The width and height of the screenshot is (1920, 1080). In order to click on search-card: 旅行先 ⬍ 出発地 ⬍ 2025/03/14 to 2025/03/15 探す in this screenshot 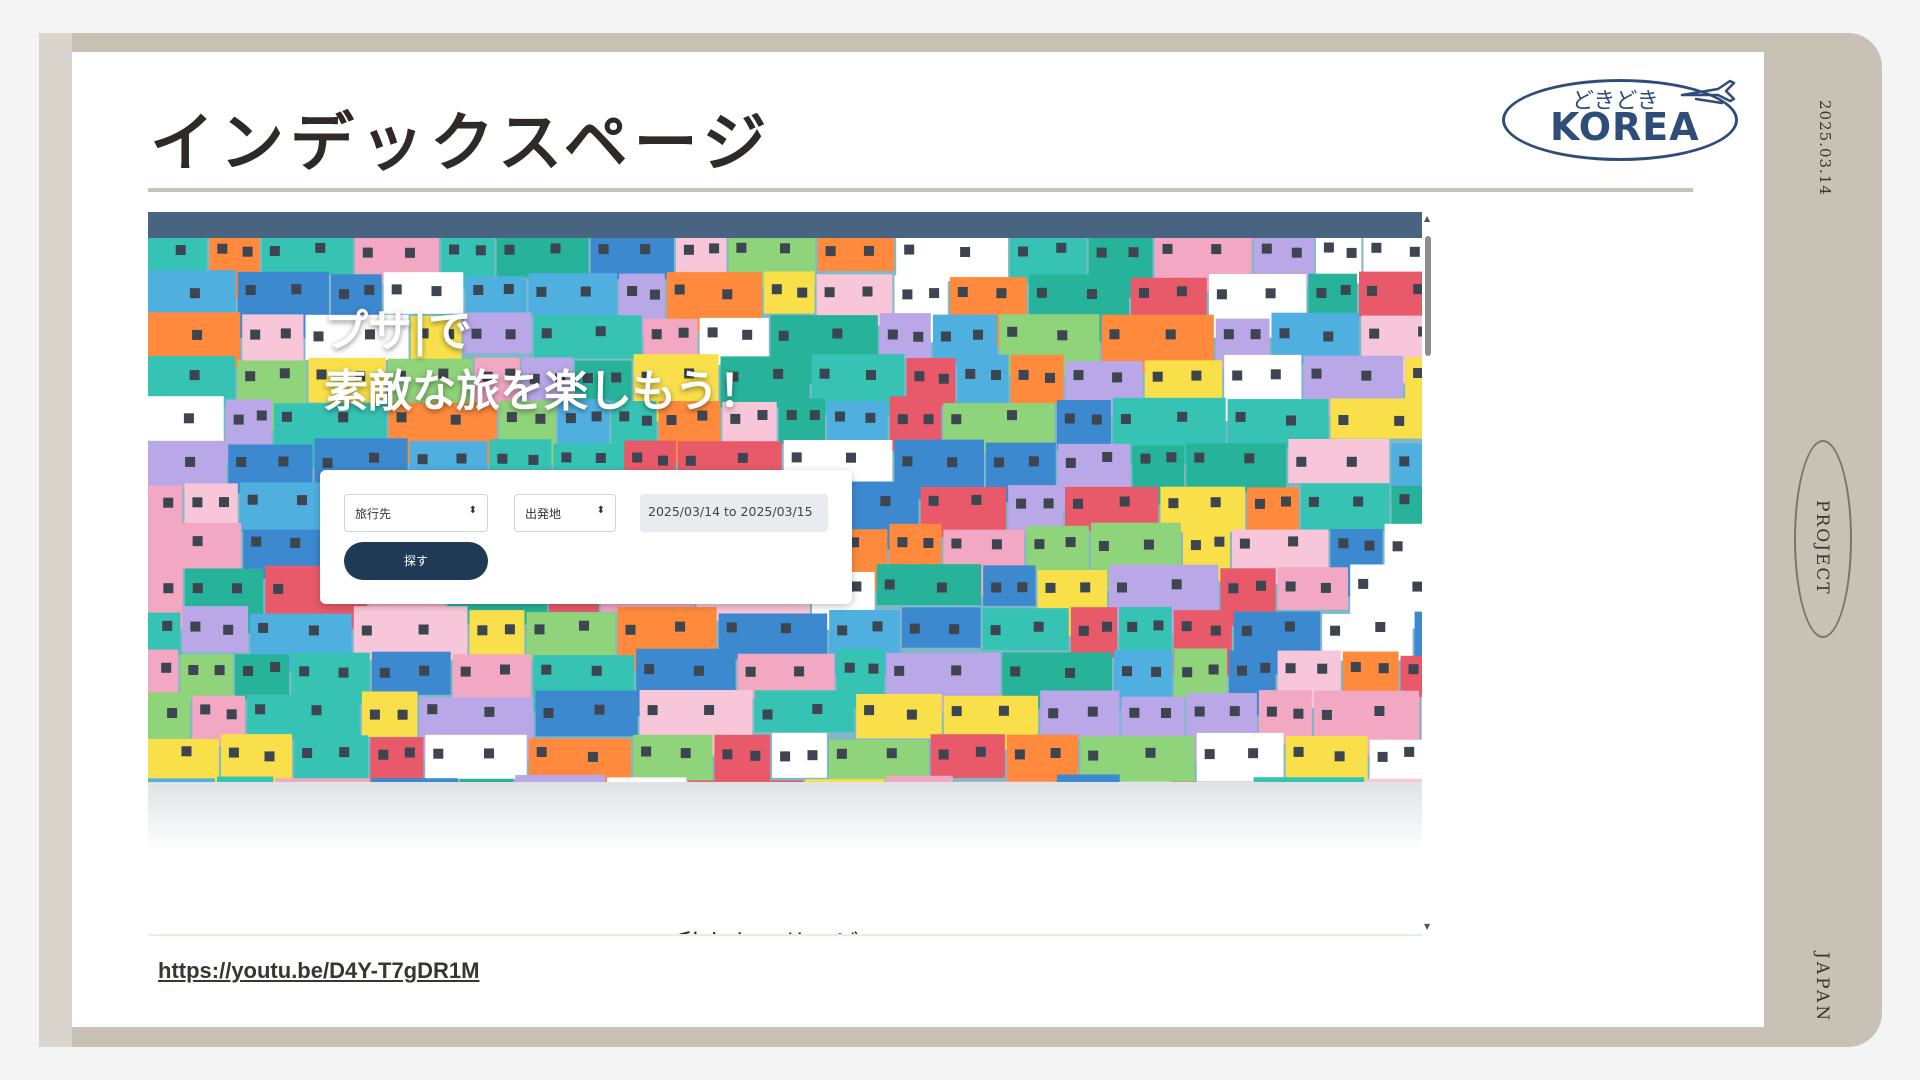, I will do `click(586, 537)`.